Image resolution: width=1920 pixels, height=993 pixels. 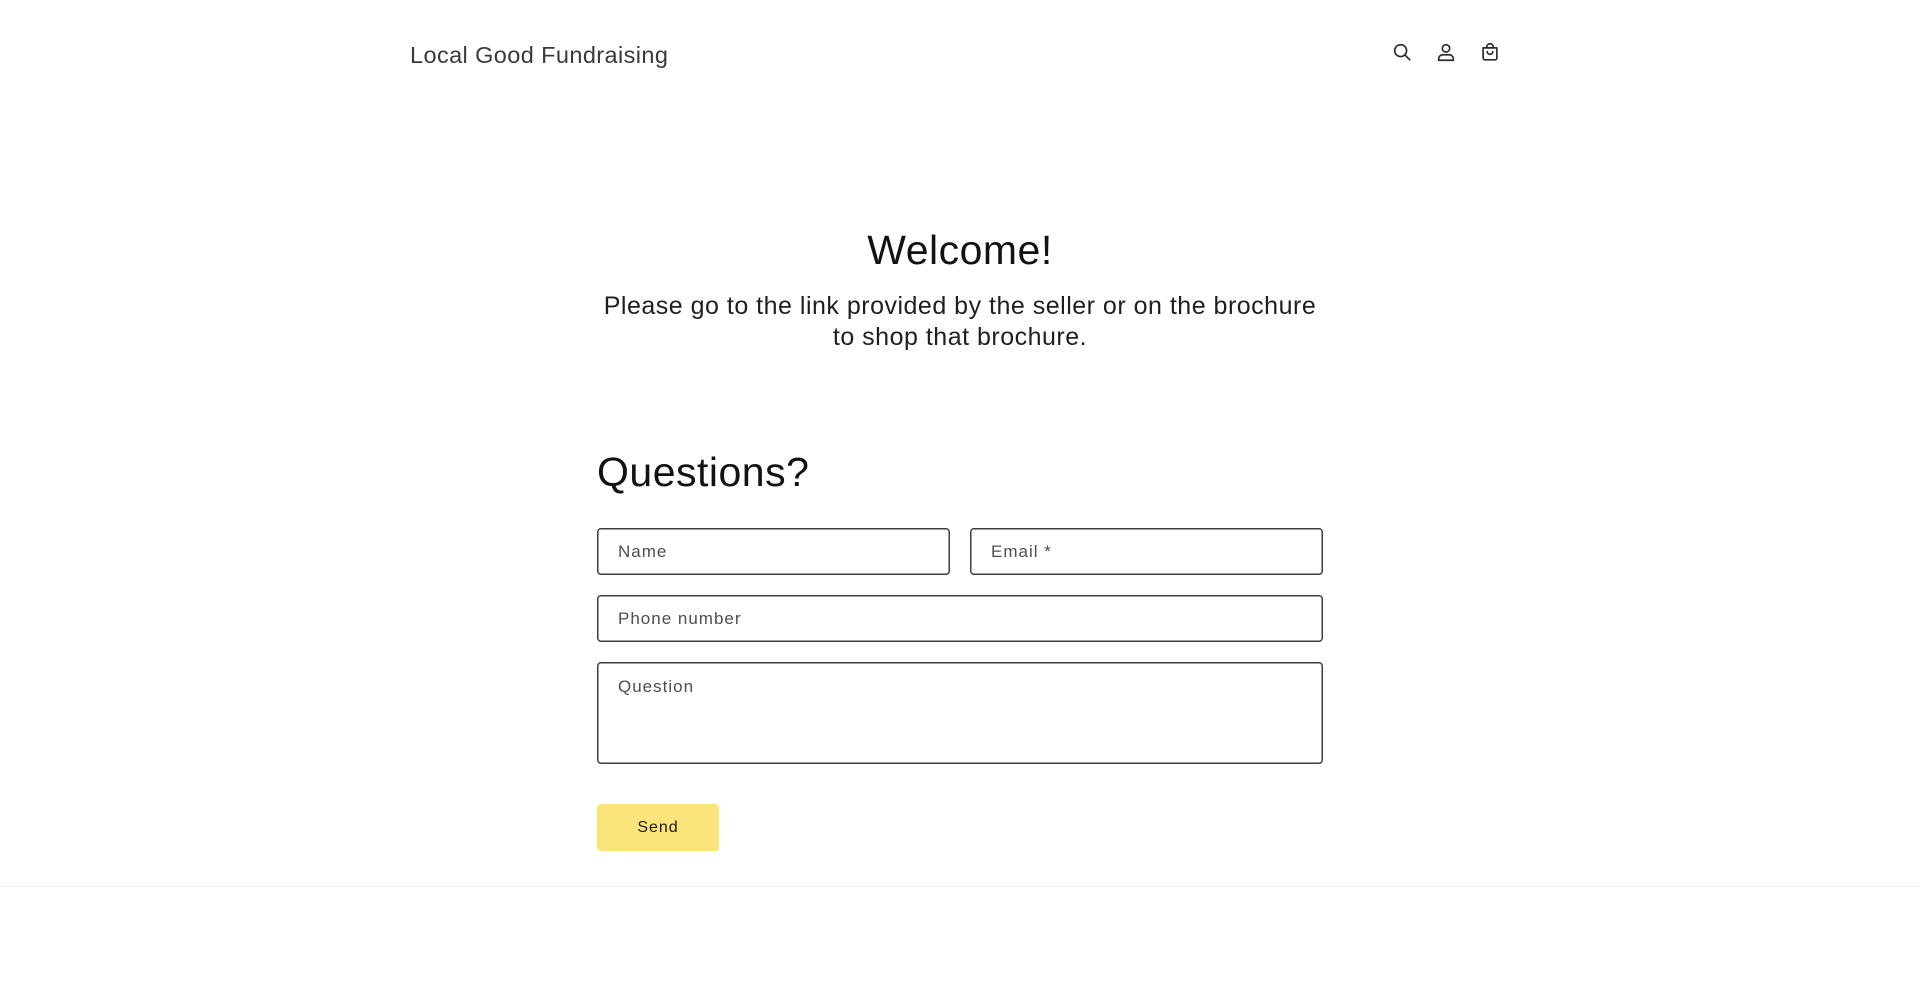 I want to click on cart-button, so click(x=1490, y=52).